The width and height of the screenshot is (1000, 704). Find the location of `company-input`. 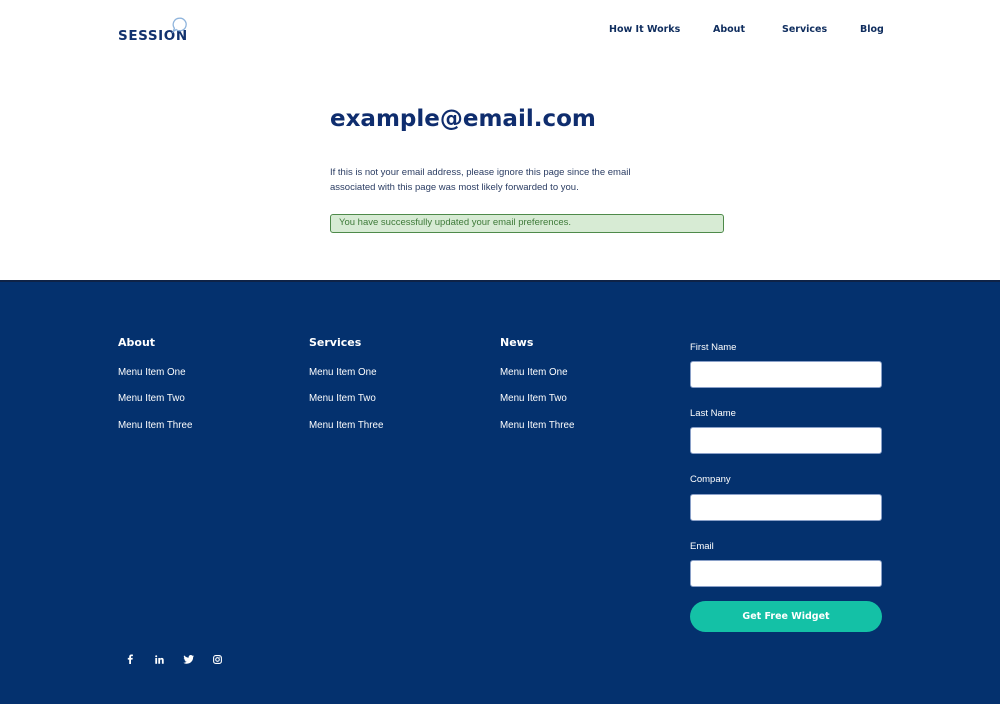

company-input is located at coordinates (786, 507).